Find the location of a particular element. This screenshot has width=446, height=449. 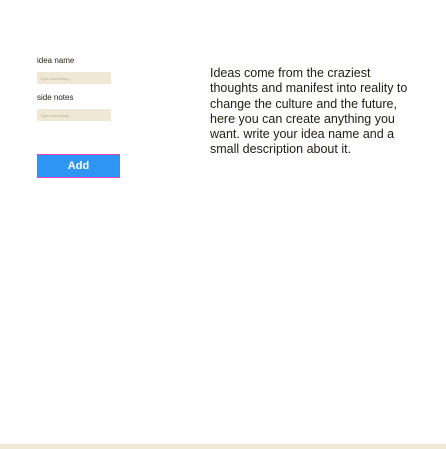

footer-strip is located at coordinates (223, 446).